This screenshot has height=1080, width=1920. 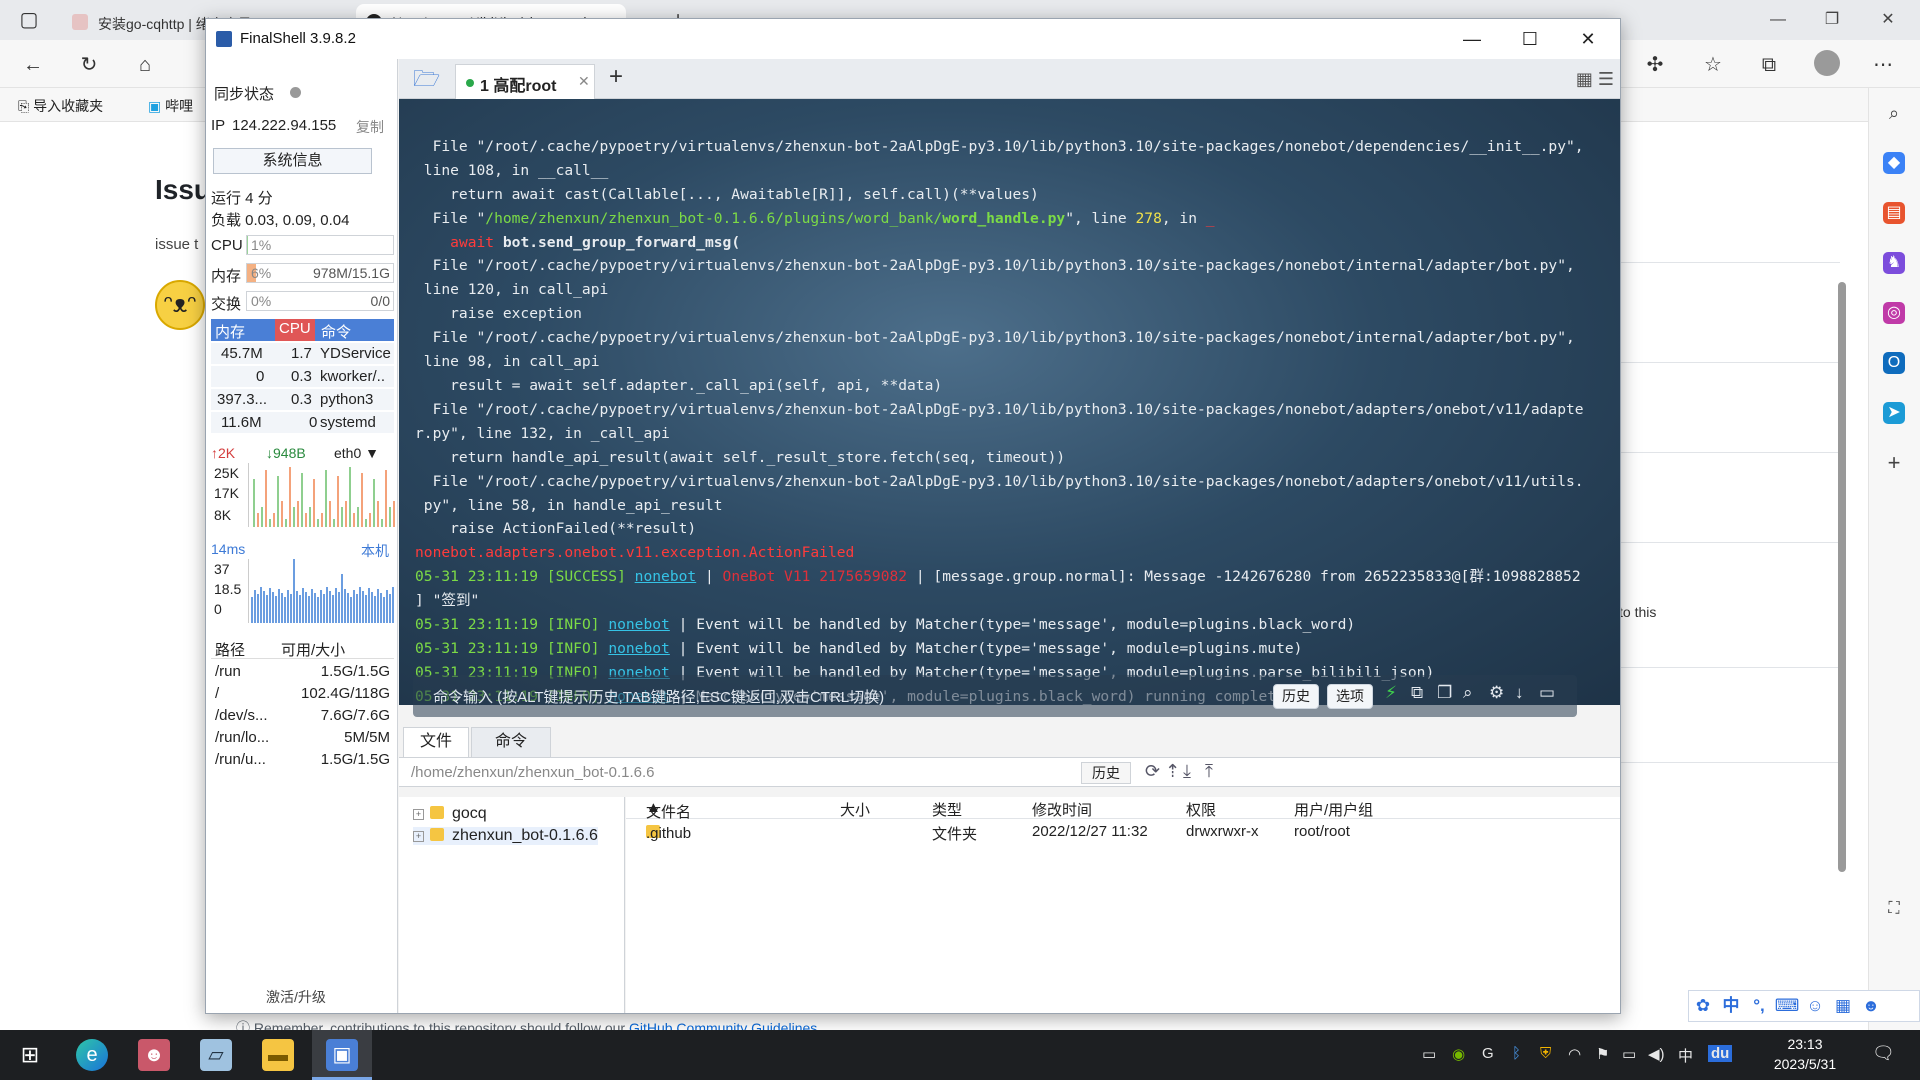 What do you see at coordinates (1759, 1006) in the screenshot?
I see `ime-punct-icon: °,` at bounding box center [1759, 1006].